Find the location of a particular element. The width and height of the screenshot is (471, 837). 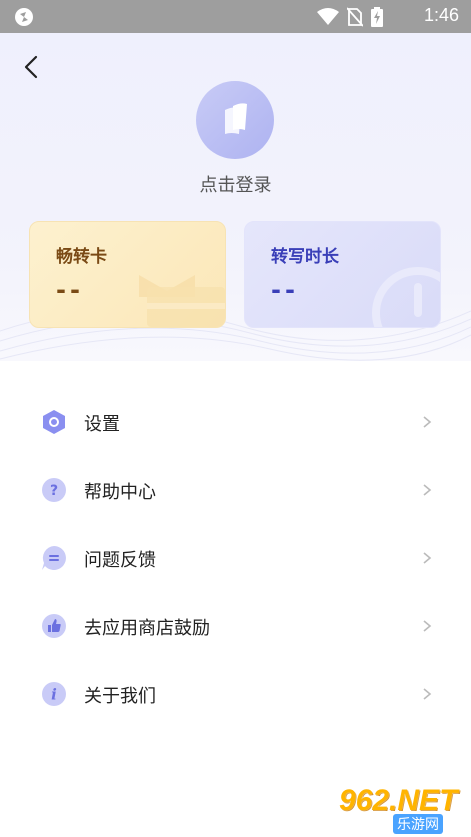

menu-item-label: 关于我们 is located at coordinates (120, 696).